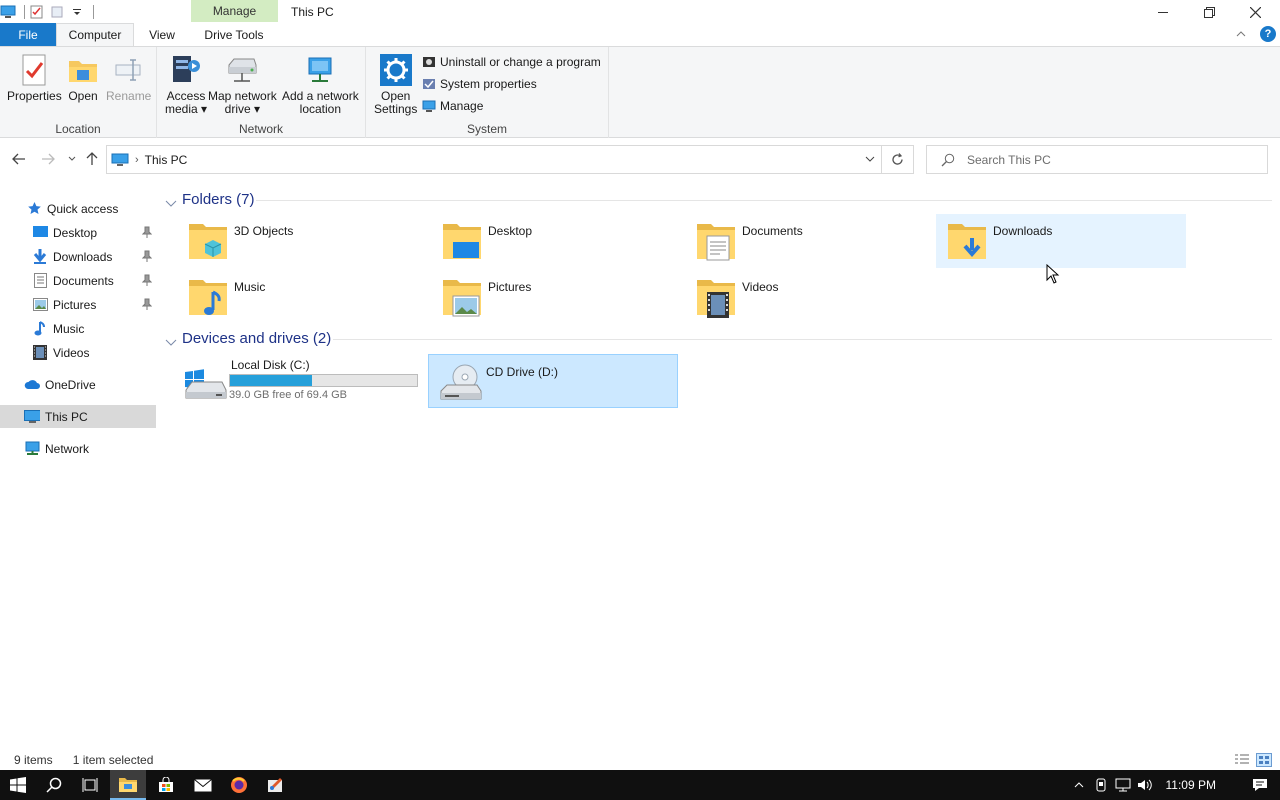  I want to click on system-properties-button: System properties, so click(479, 84).